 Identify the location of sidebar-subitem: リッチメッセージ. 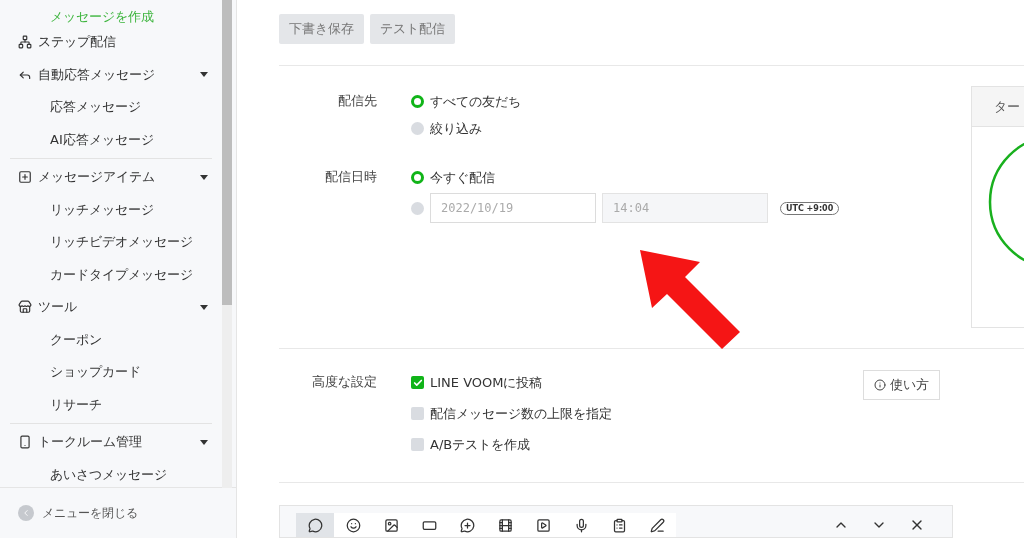
(111, 209).